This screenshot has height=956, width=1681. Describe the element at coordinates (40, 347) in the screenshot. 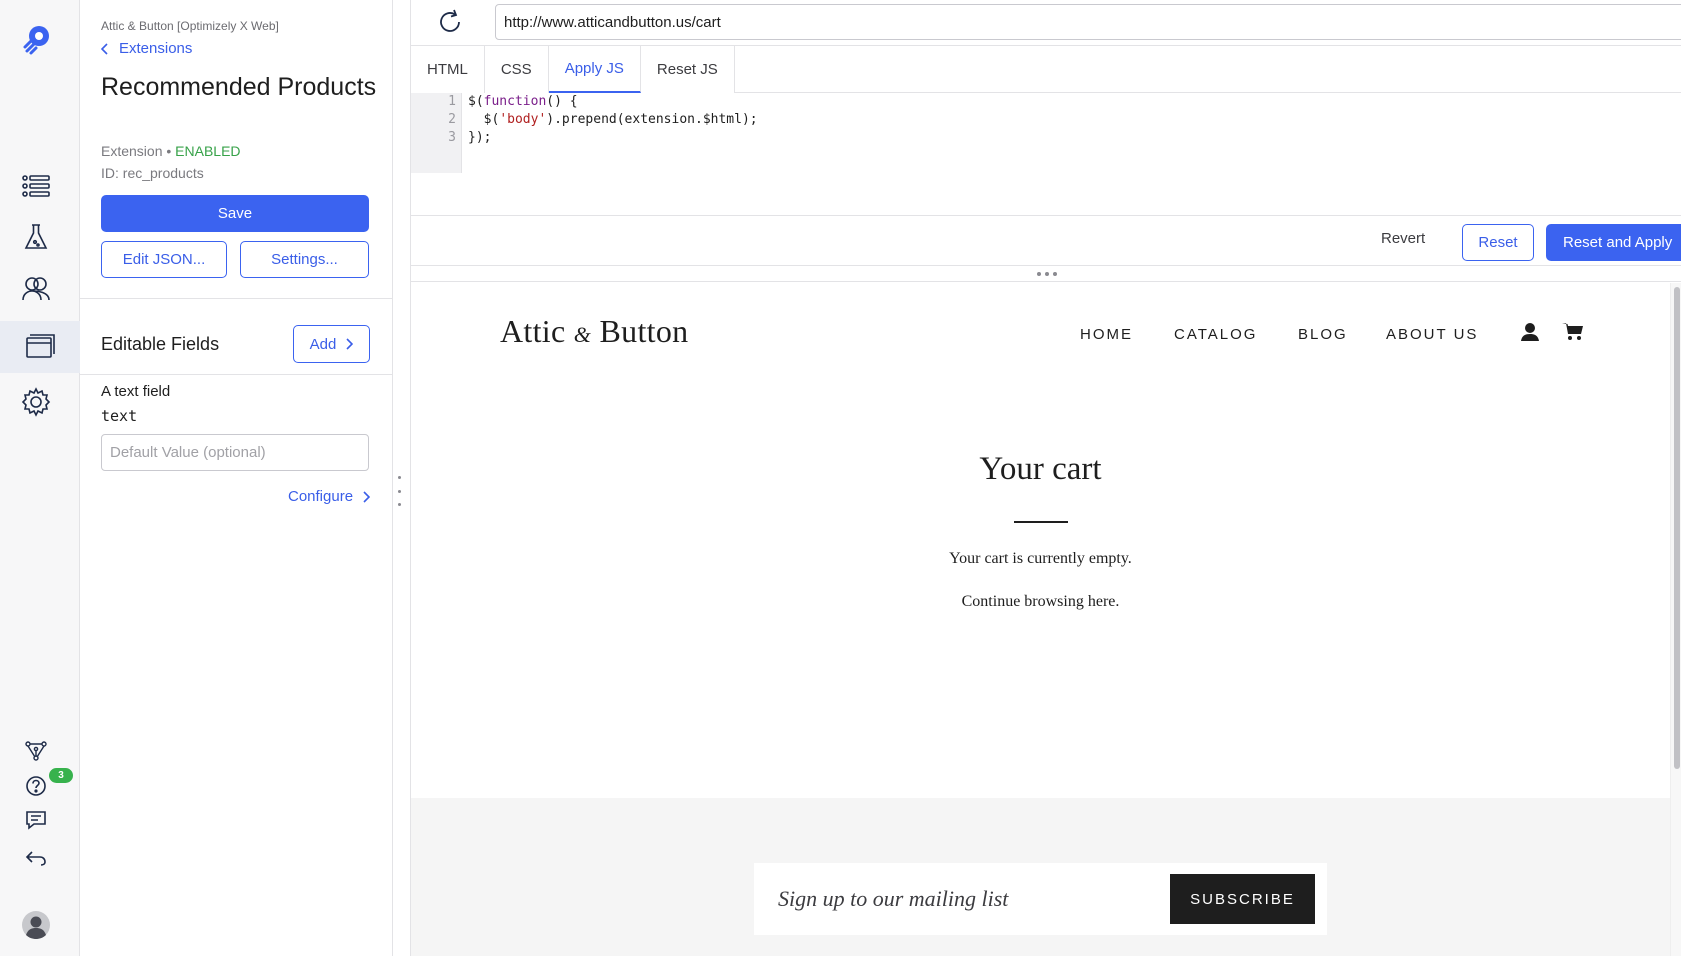

I see `extensions-icon` at that location.